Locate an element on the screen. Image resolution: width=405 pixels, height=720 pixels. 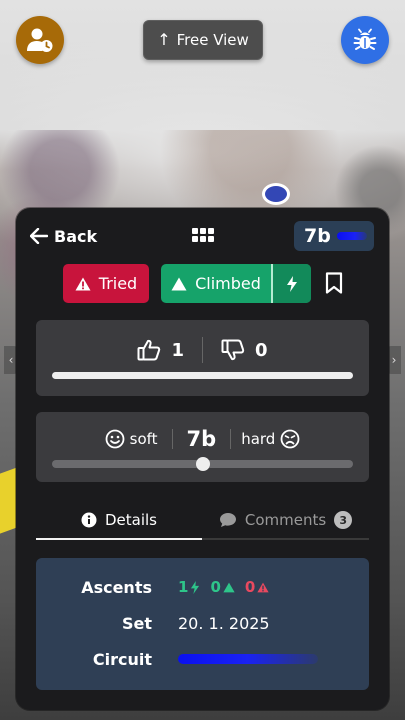
tried-ascents: 0 is located at coordinates (257, 587).